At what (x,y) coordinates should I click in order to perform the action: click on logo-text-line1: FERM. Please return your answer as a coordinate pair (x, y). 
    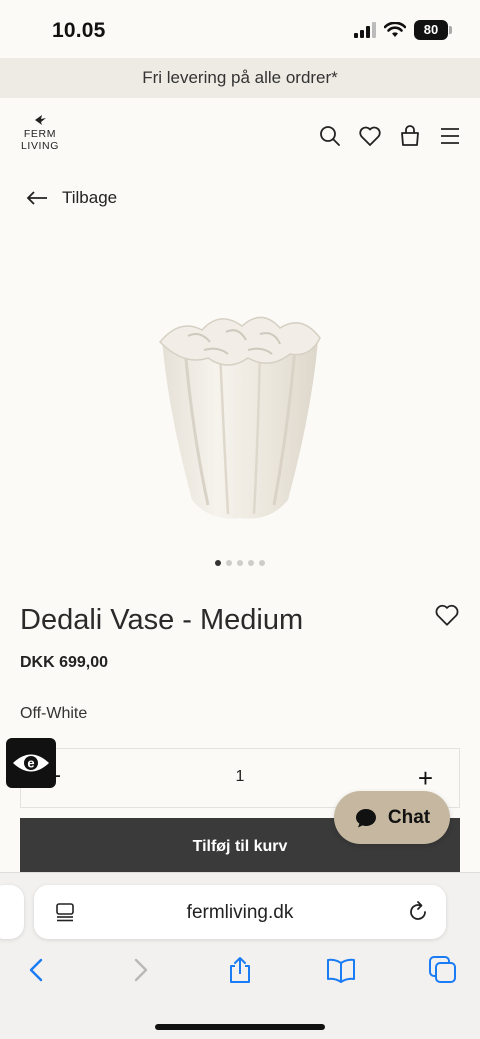
    Looking at the image, I should click on (40, 134).